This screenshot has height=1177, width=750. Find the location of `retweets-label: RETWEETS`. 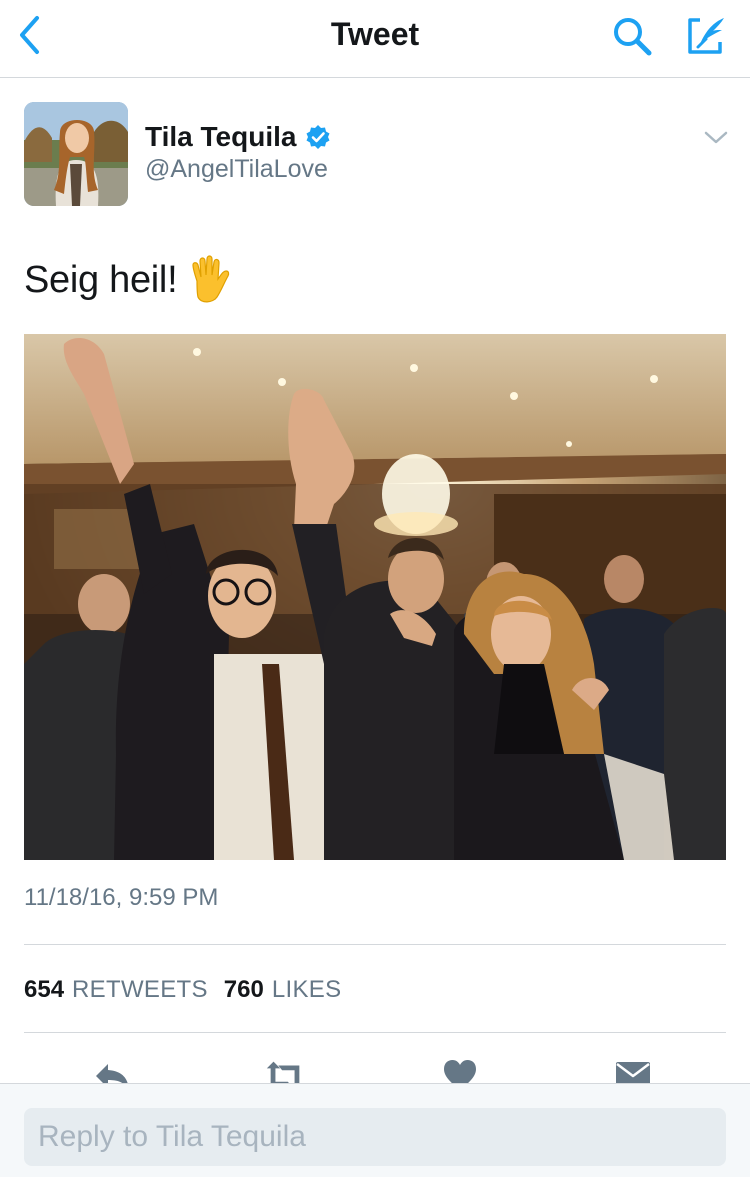

retweets-label: RETWEETS is located at coordinates (140, 989).